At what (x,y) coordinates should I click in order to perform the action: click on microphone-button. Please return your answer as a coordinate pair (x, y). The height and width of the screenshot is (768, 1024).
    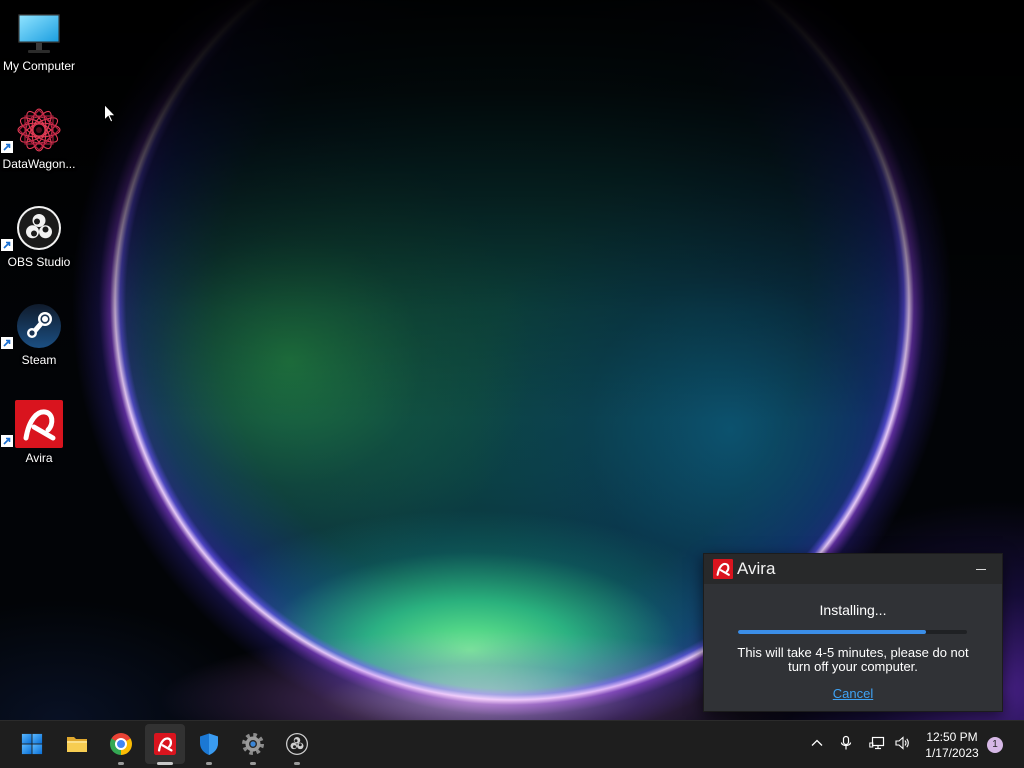
    Looking at the image, I should click on (846, 745).